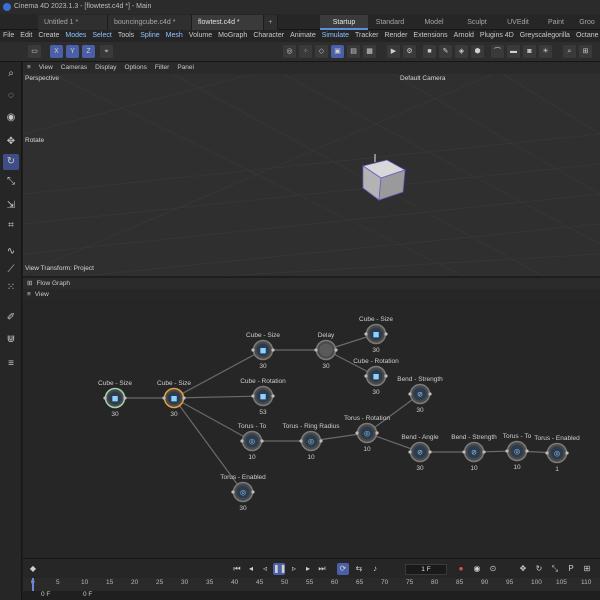 This screenshot has height=600, width=600. What do you see at coordinates (237, 569) in the screenshot?
I see `go-to-start-icon: ⏮` at bounding box center [237, 569].